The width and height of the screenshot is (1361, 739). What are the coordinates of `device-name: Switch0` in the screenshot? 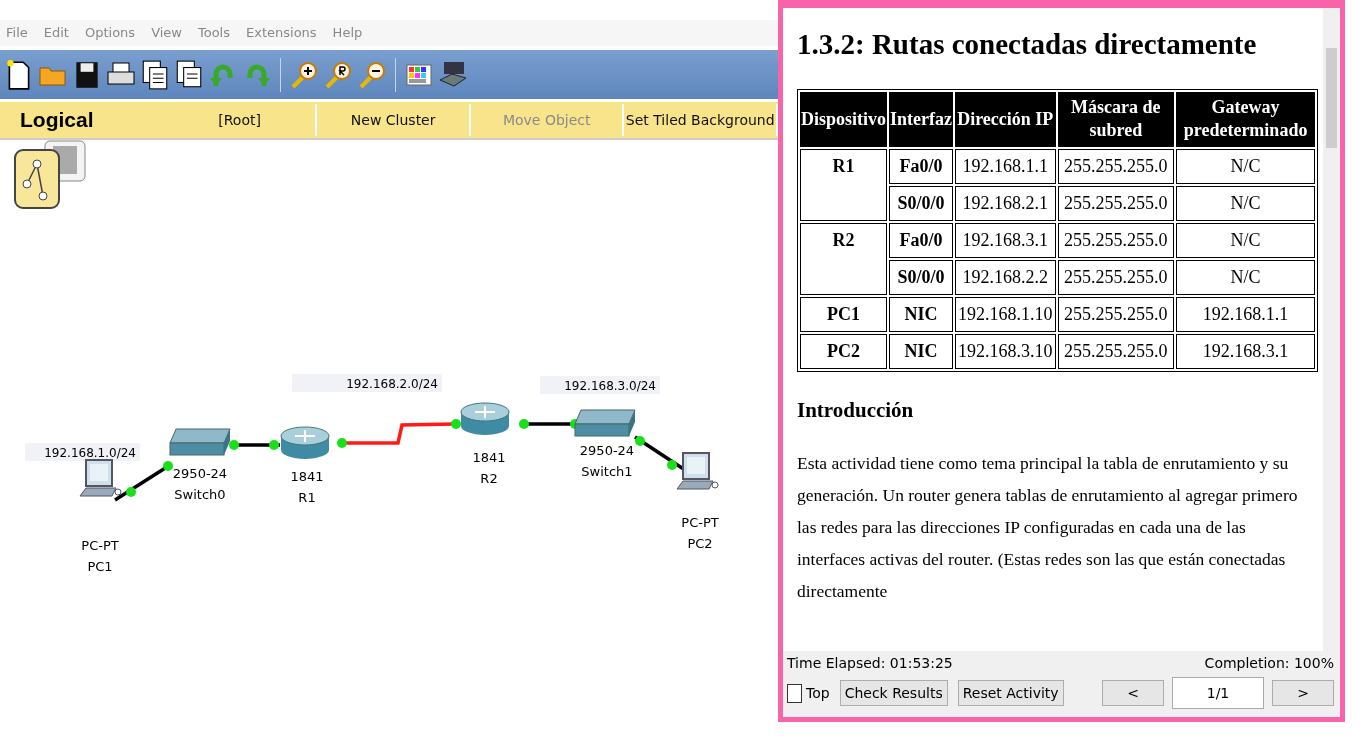 It's located at (200, 494).